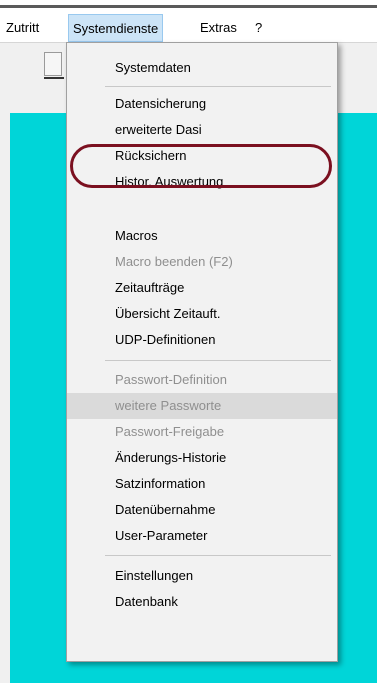 The width and height of the screenshot is (377, 683). What do you see at coordinates (202, 536) in the screenshot?
I see `menu-item-user-parameter: User-Parameter` at bounding box center [202, 536].